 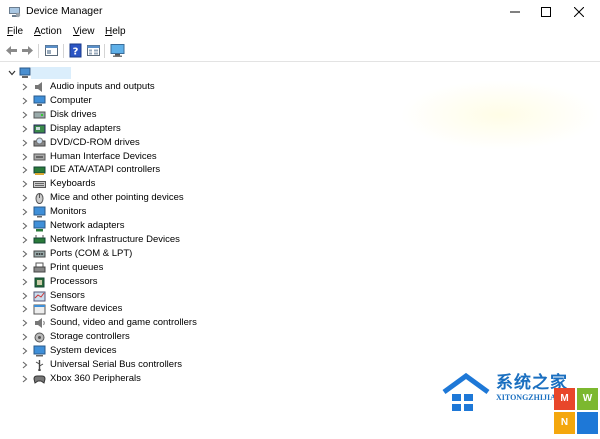 What do you see at coordinates (74, 281) in the screenshot?
I see `tree-category-label: Processors` at bounding box center [74, 281].